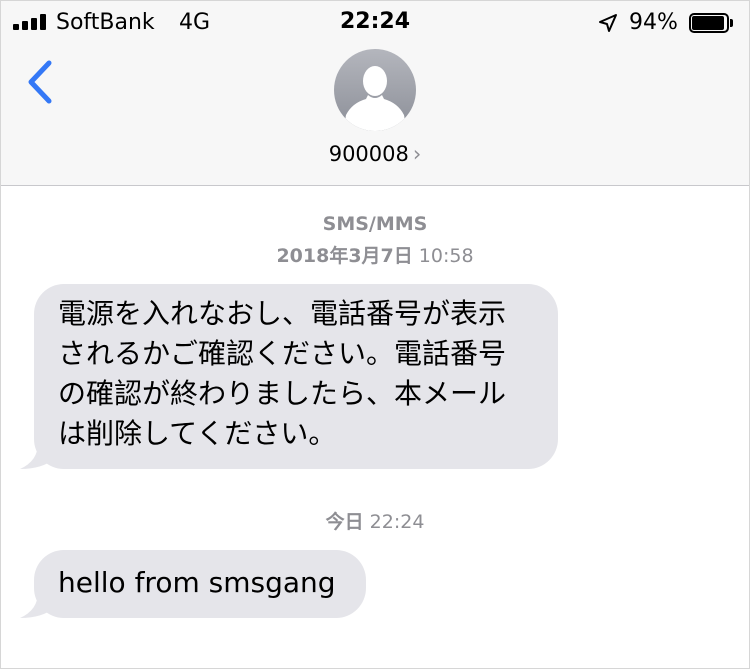  What do you see at coordinates (197, 582) in the screenshot?
I see `message-text: hello from smsgang` at bounding box center [197, 582].